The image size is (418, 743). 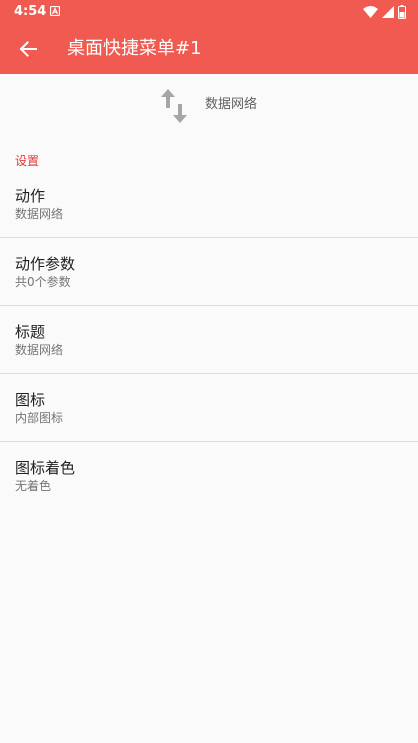 I want to click on setting-title: 动作参数, so click(x=45, y=264).